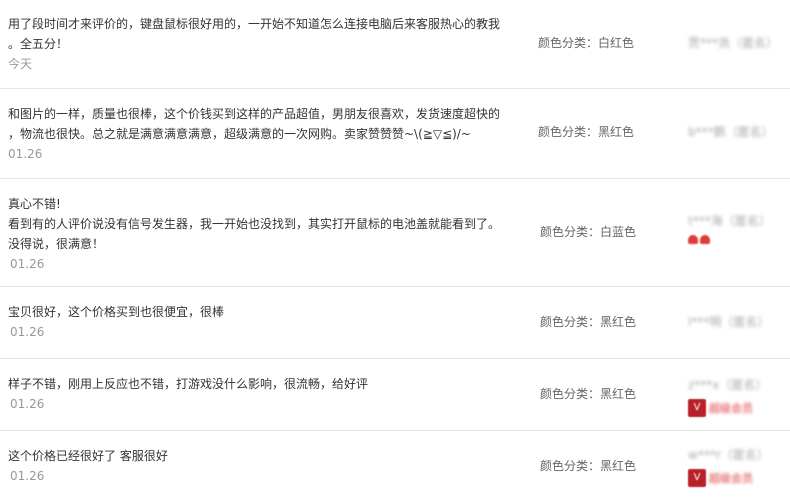 The height and width of the screenshot is (503, 790). I want to click on review-text-line: 真心不错!, so click(34, 204).